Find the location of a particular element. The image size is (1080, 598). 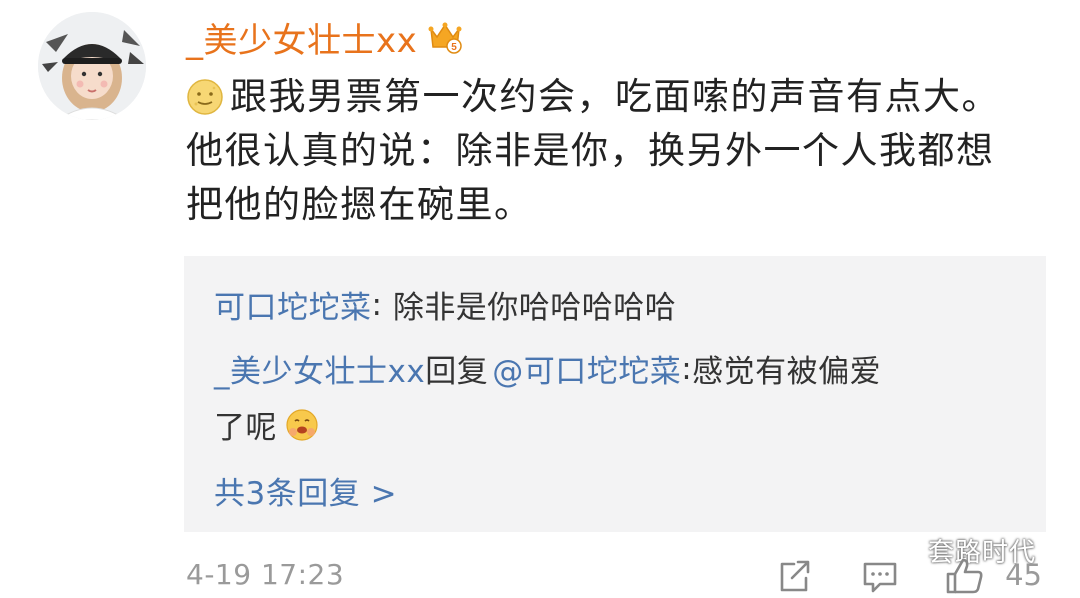

reply-text: 了呢 is located at coordinates (245, 428).